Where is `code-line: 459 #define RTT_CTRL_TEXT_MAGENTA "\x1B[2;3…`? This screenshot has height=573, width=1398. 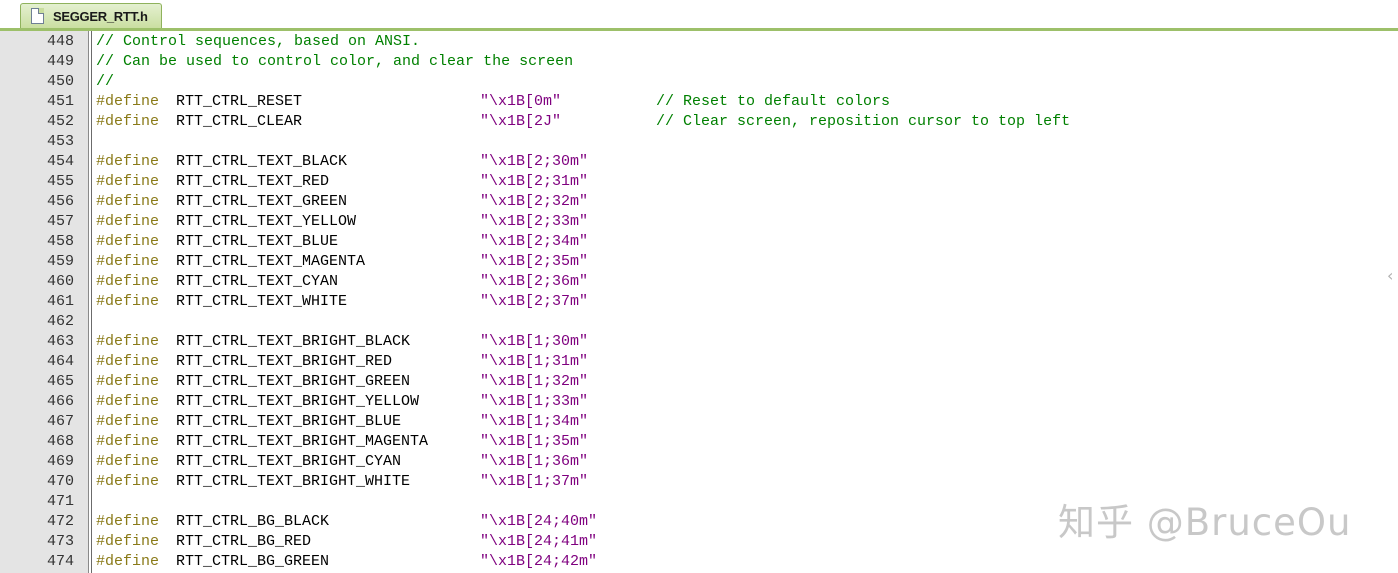 code-line: 459 #define RTT_CTRL_TEXT_MAGENTA "\x1B[2;3… is located at coordinates (699, 262).